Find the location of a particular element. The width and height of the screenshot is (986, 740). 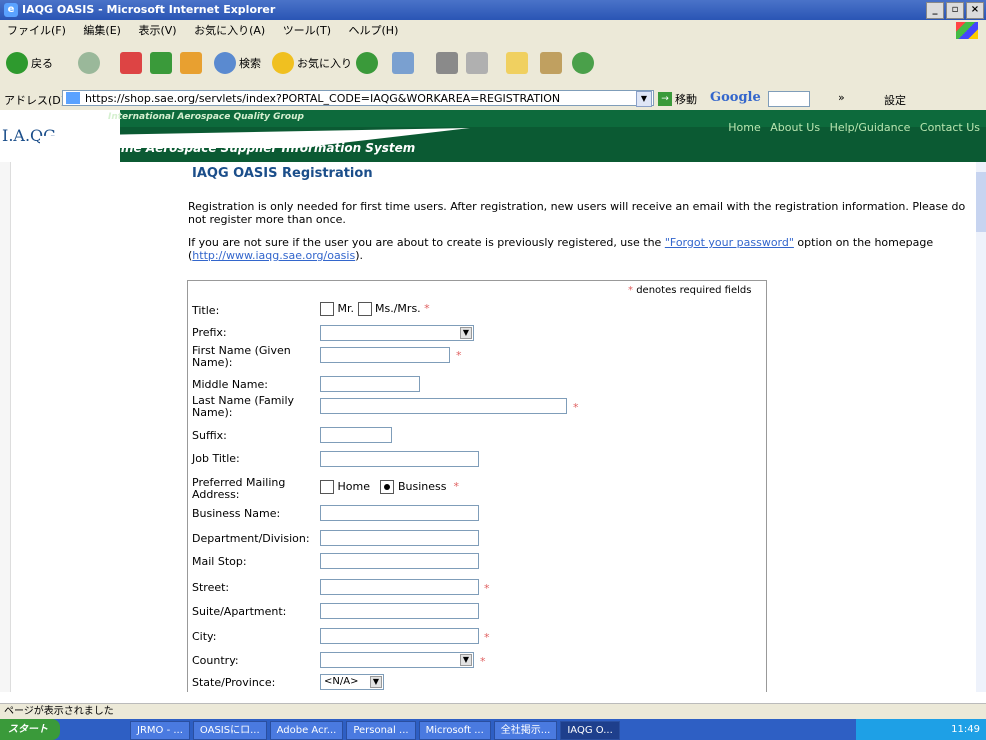

search-button: 検索 is located at coordinates (237, 63).